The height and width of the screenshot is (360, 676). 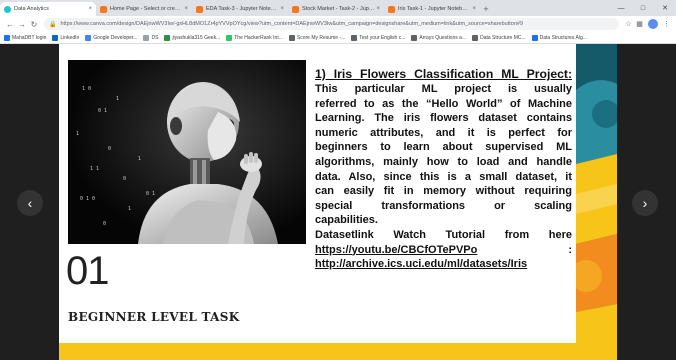 I want to click on svg-text: 0 1 0, so click(x=87, y=199).